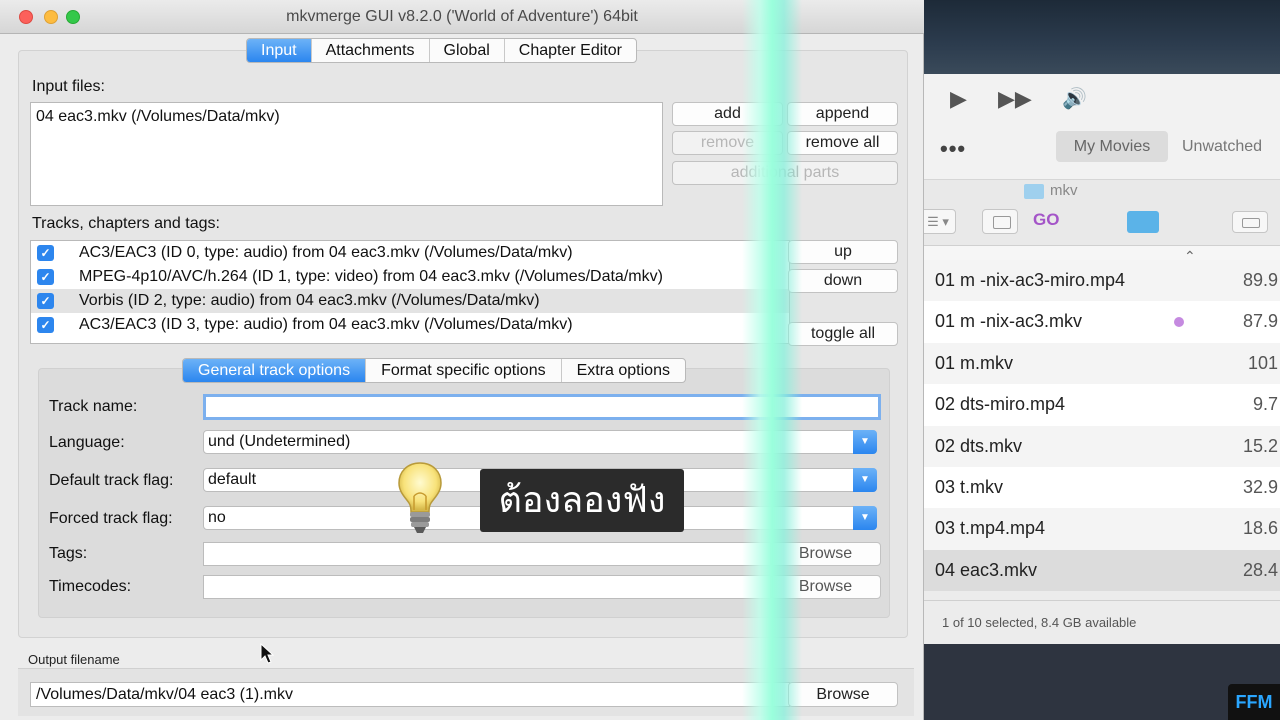 Image resolution: width=1280 pixels, height=720 pixels. I want to click on go-icon: GO, so click(1046, 220).